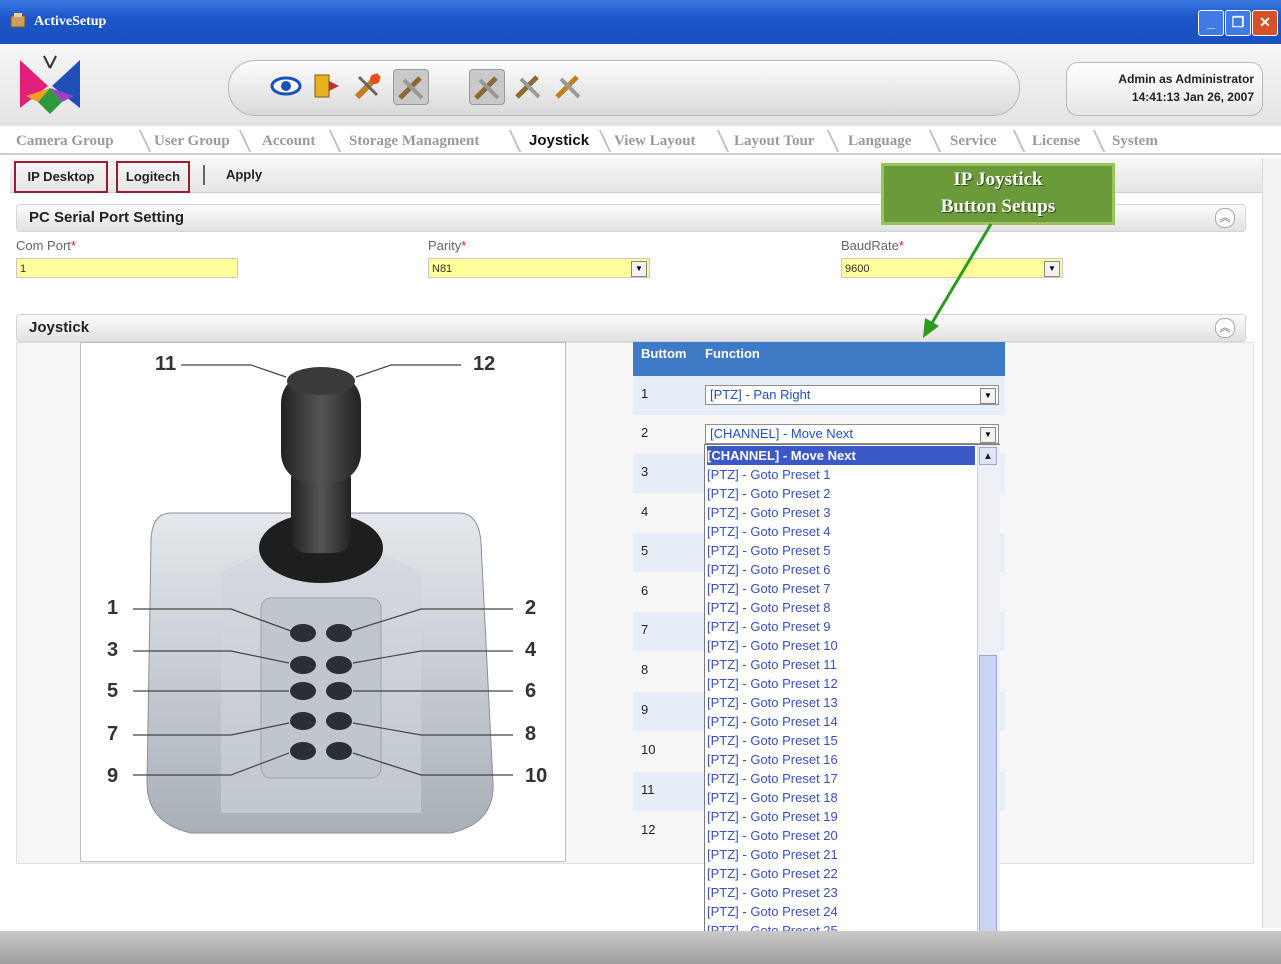 The height and width of the screenshot is (964, 1281). Describe the element at coordinates (1192, 97) in the screenshot. I see `datetime: 14:41:13 Jan 26, 2007` at that location.